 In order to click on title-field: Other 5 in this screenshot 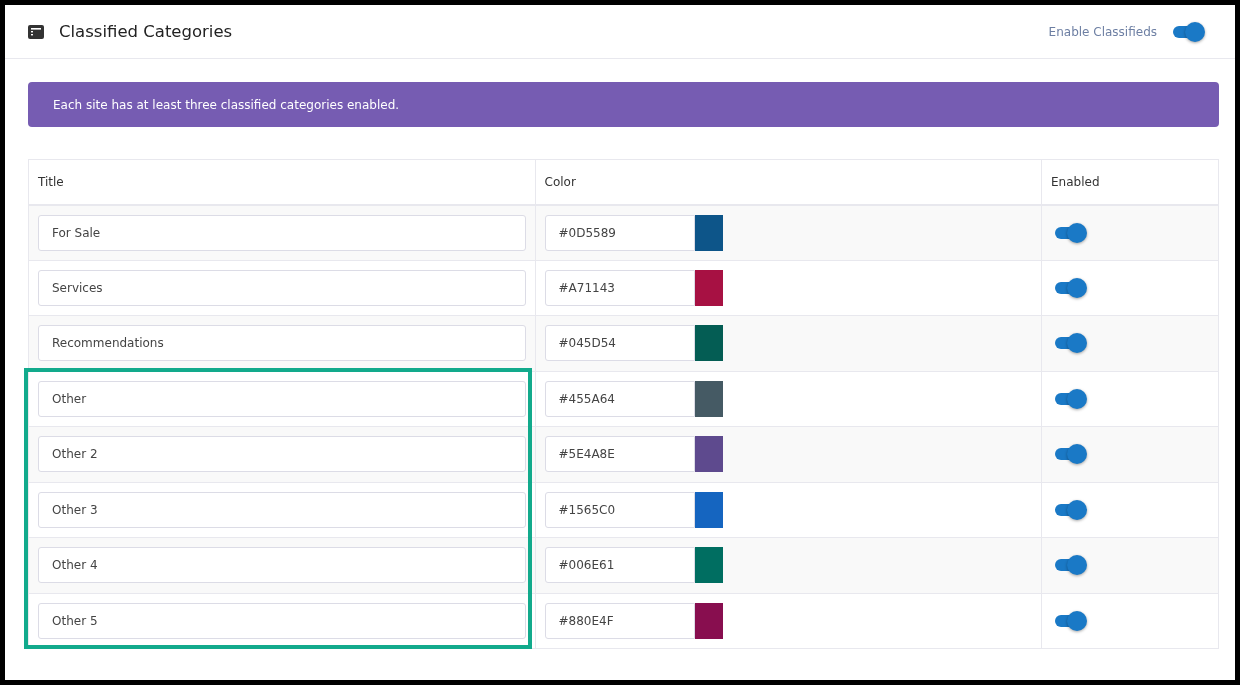, I will do `click(282, 620)`.